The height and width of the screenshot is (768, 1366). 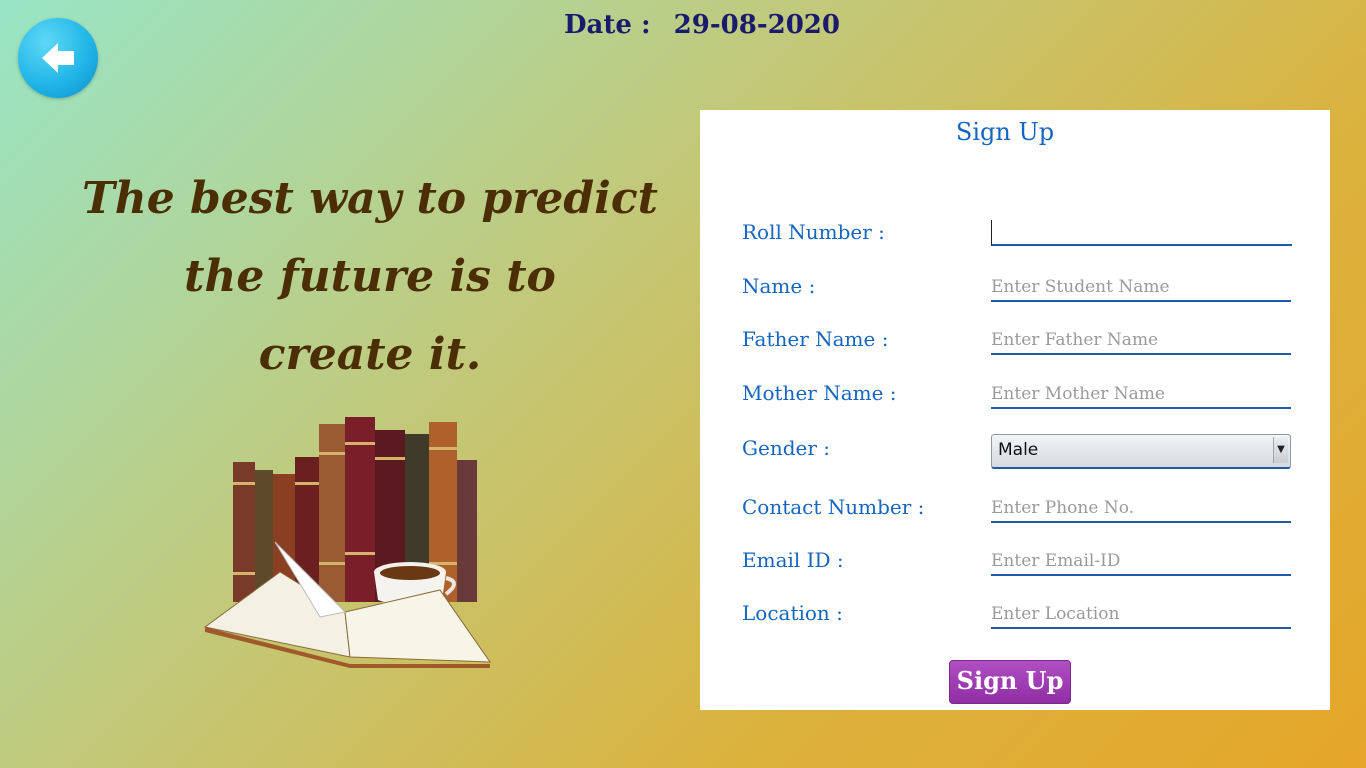 I want to click on email-input, so click(x=1141, y=562).